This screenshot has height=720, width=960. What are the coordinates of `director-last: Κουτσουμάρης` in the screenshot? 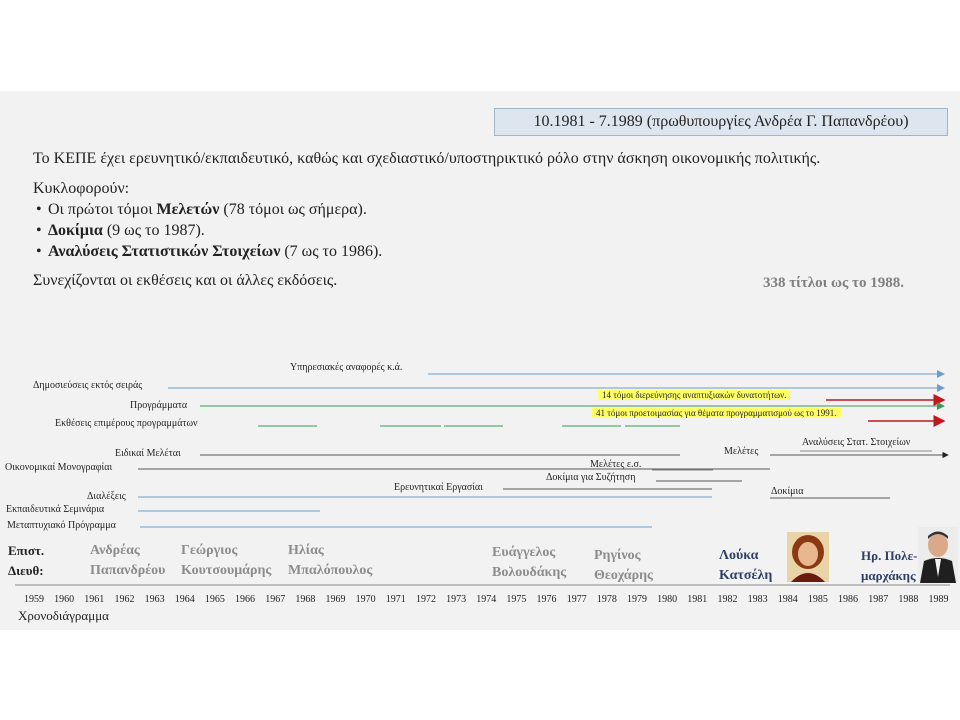 It's located at (226, 570).